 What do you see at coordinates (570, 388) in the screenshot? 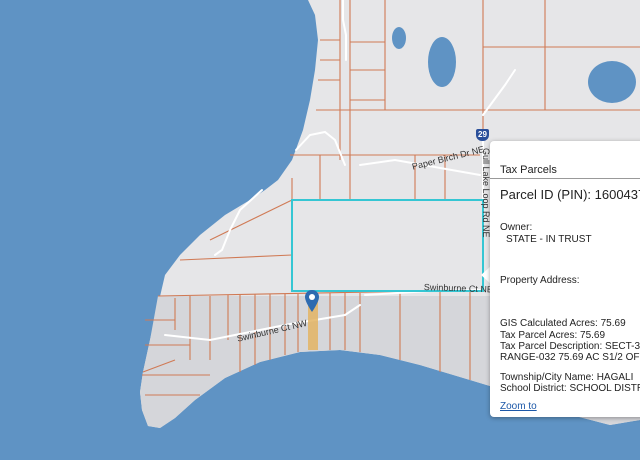
I see `school-district: School District: SCHOOL DISTRIC` at bounding box center [570, 388].